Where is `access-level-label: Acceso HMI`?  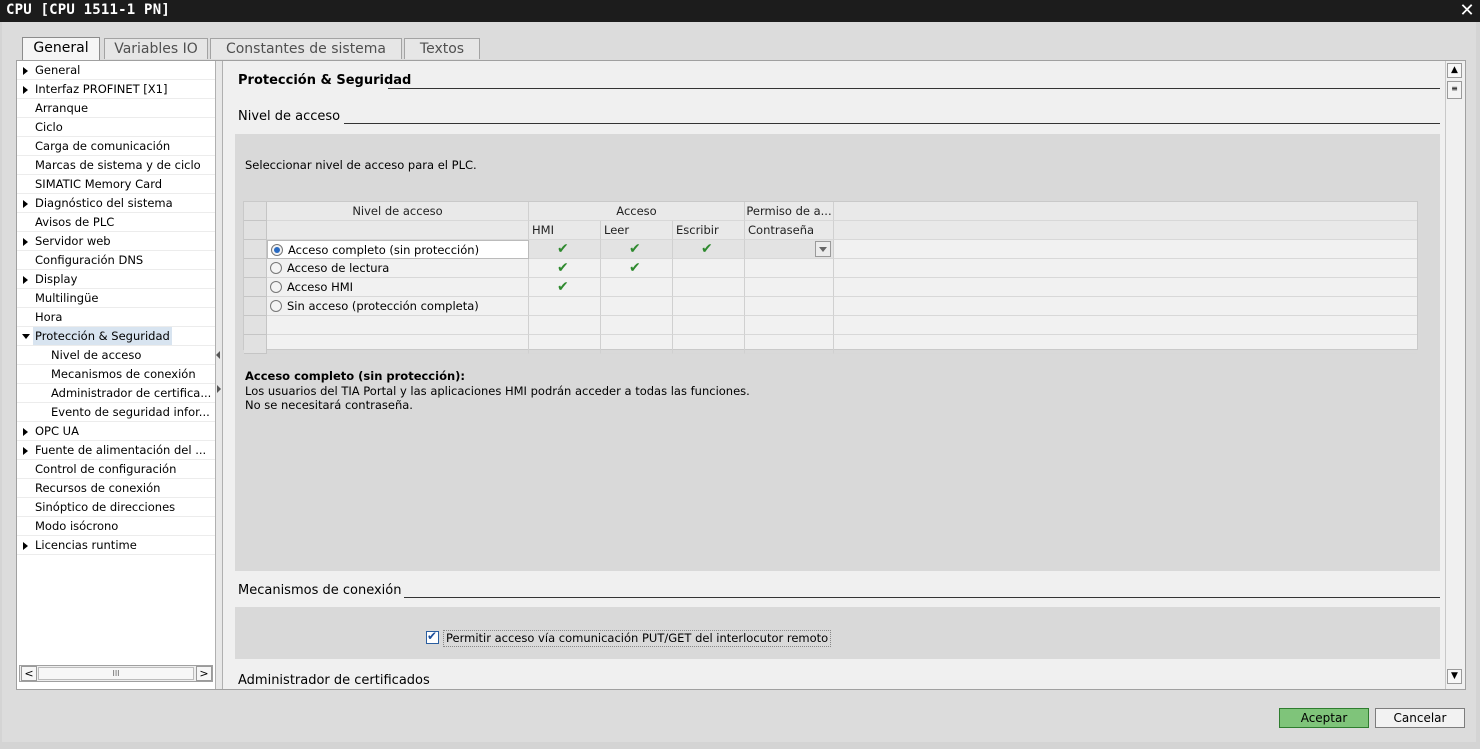 access-level-label: Acceso HMI is located at coordinates (320, 287).